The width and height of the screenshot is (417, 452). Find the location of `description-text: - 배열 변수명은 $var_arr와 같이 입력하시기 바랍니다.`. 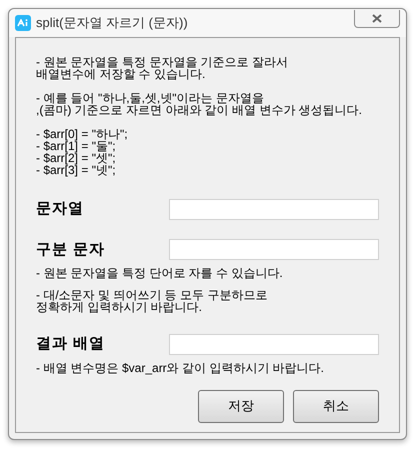

description-text: - 배열 변수명은 $var_arr와 같이 입력하시기 바랍니다. is located at coordinates (181, 368).